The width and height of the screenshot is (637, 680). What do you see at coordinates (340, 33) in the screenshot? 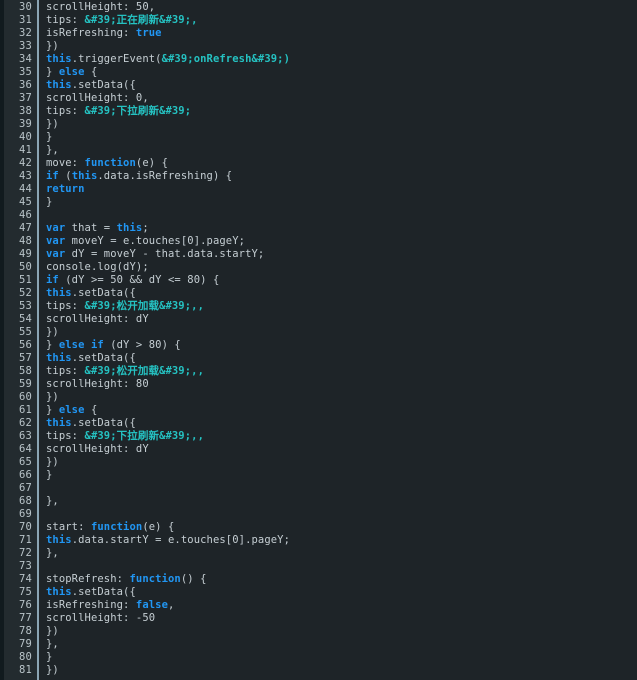
I see `code-line: isRefreshing: true` at bounding box center [340, 33].